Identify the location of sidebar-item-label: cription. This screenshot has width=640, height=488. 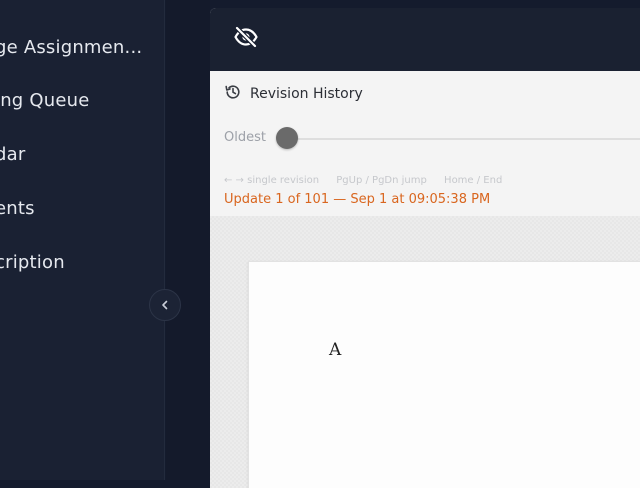
(32, 262).